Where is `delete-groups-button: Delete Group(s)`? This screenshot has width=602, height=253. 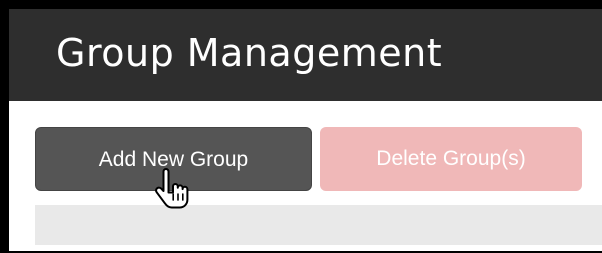 delete-groups-button: Delete Group(s) is located at coordinates (451, 159).